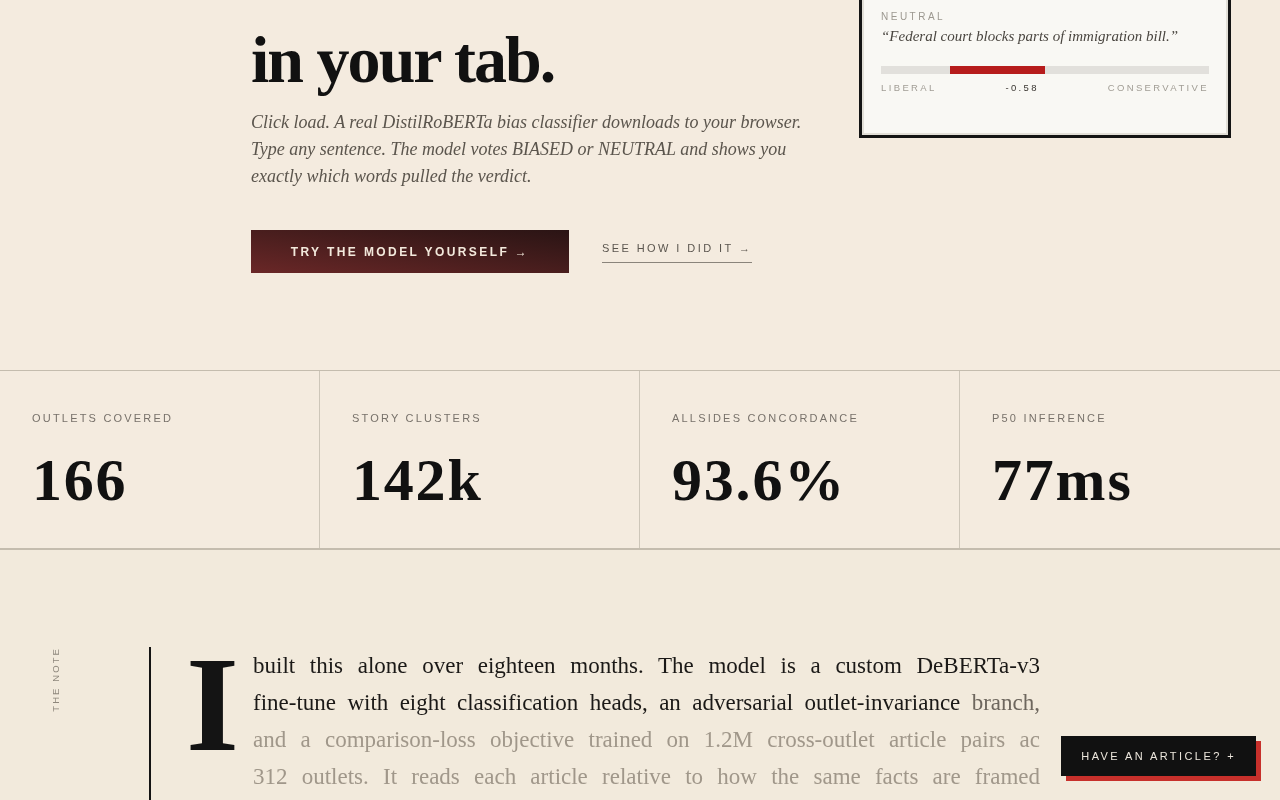 The height and width of the screenshot is (800, 1280). Describe the element at coordinates (410, 251) in the screenshot. I see `try-model-button: TRY THE MODEL YOURSELF →` at that location.